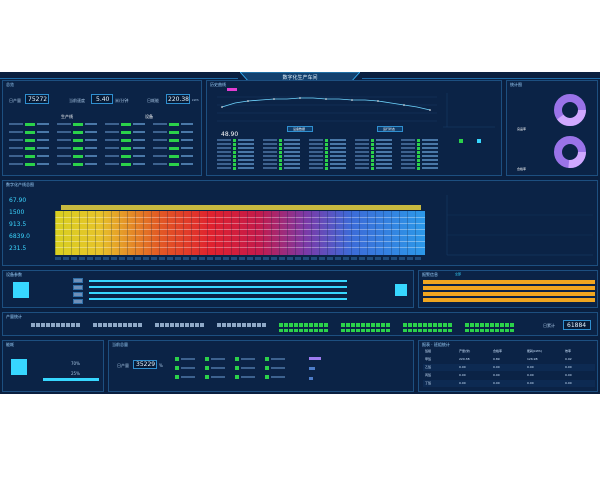  I want to click on alarm-title: 报警信息, so click(430, 274).